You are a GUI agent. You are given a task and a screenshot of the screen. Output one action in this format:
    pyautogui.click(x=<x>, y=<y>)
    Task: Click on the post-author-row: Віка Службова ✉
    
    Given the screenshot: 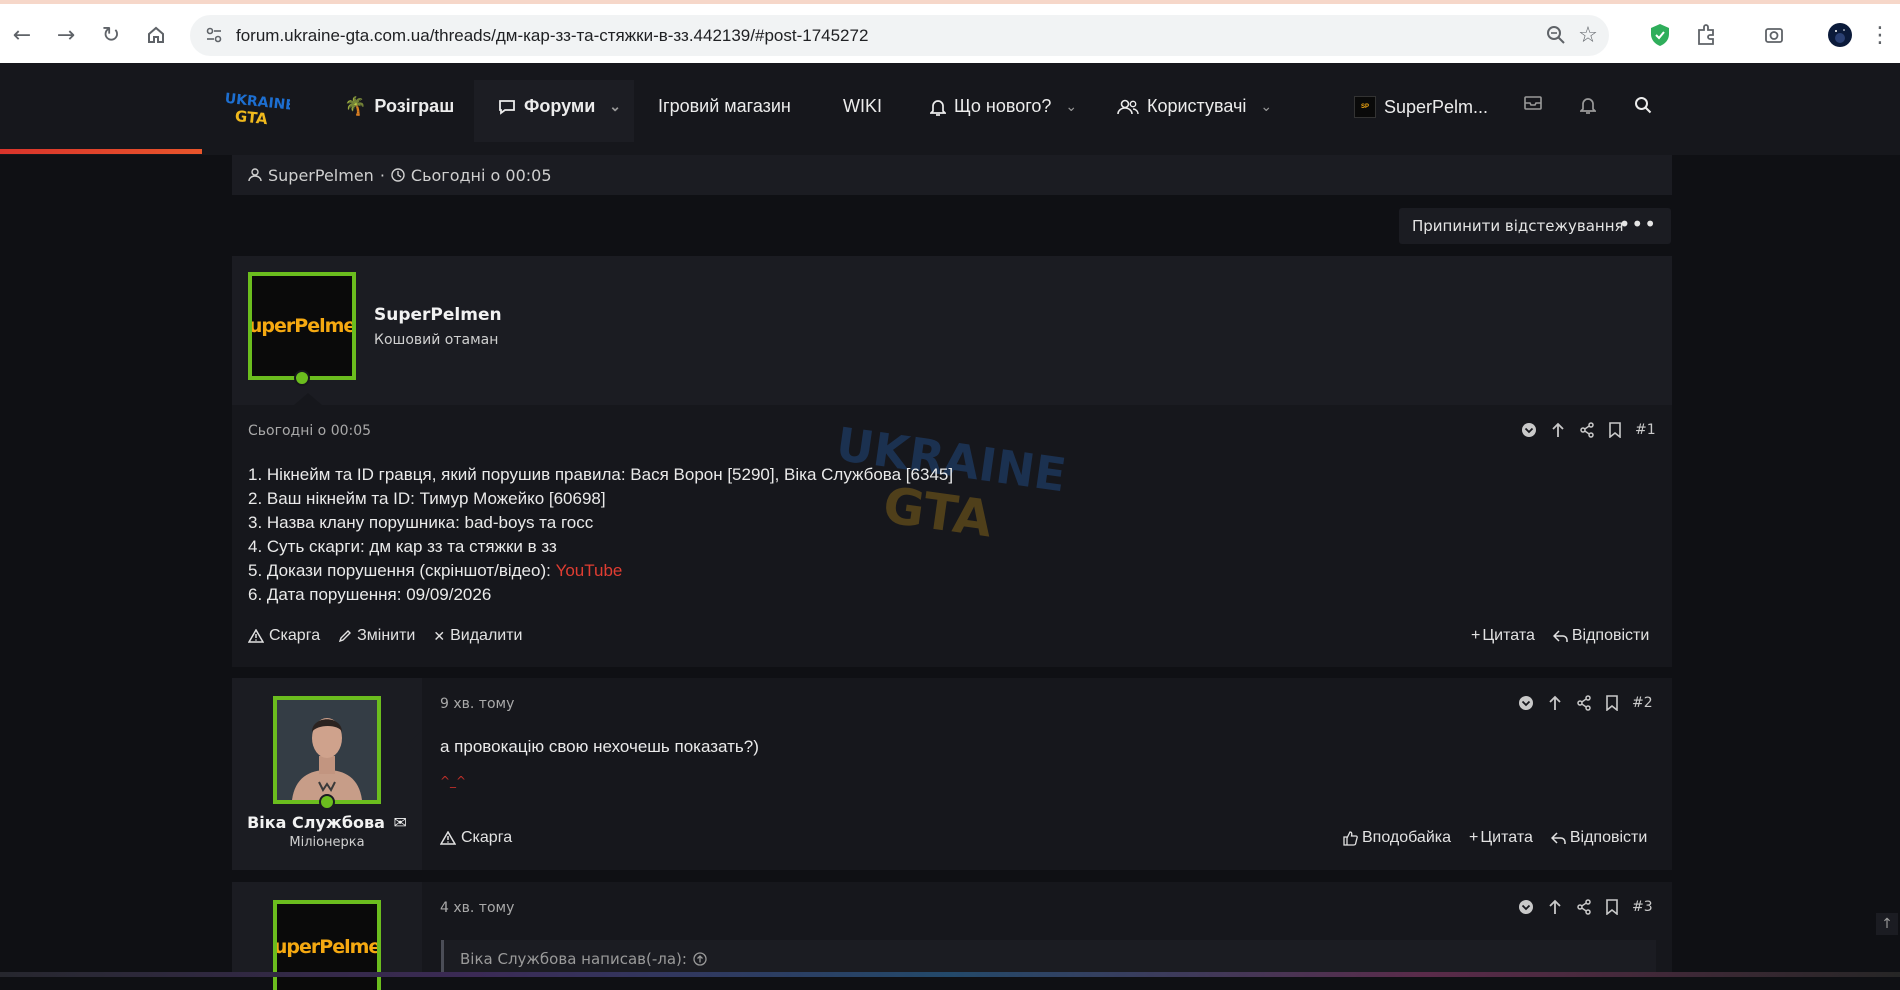 What is the action you would take?
    pyautogui.click(x=327, y=822)
    